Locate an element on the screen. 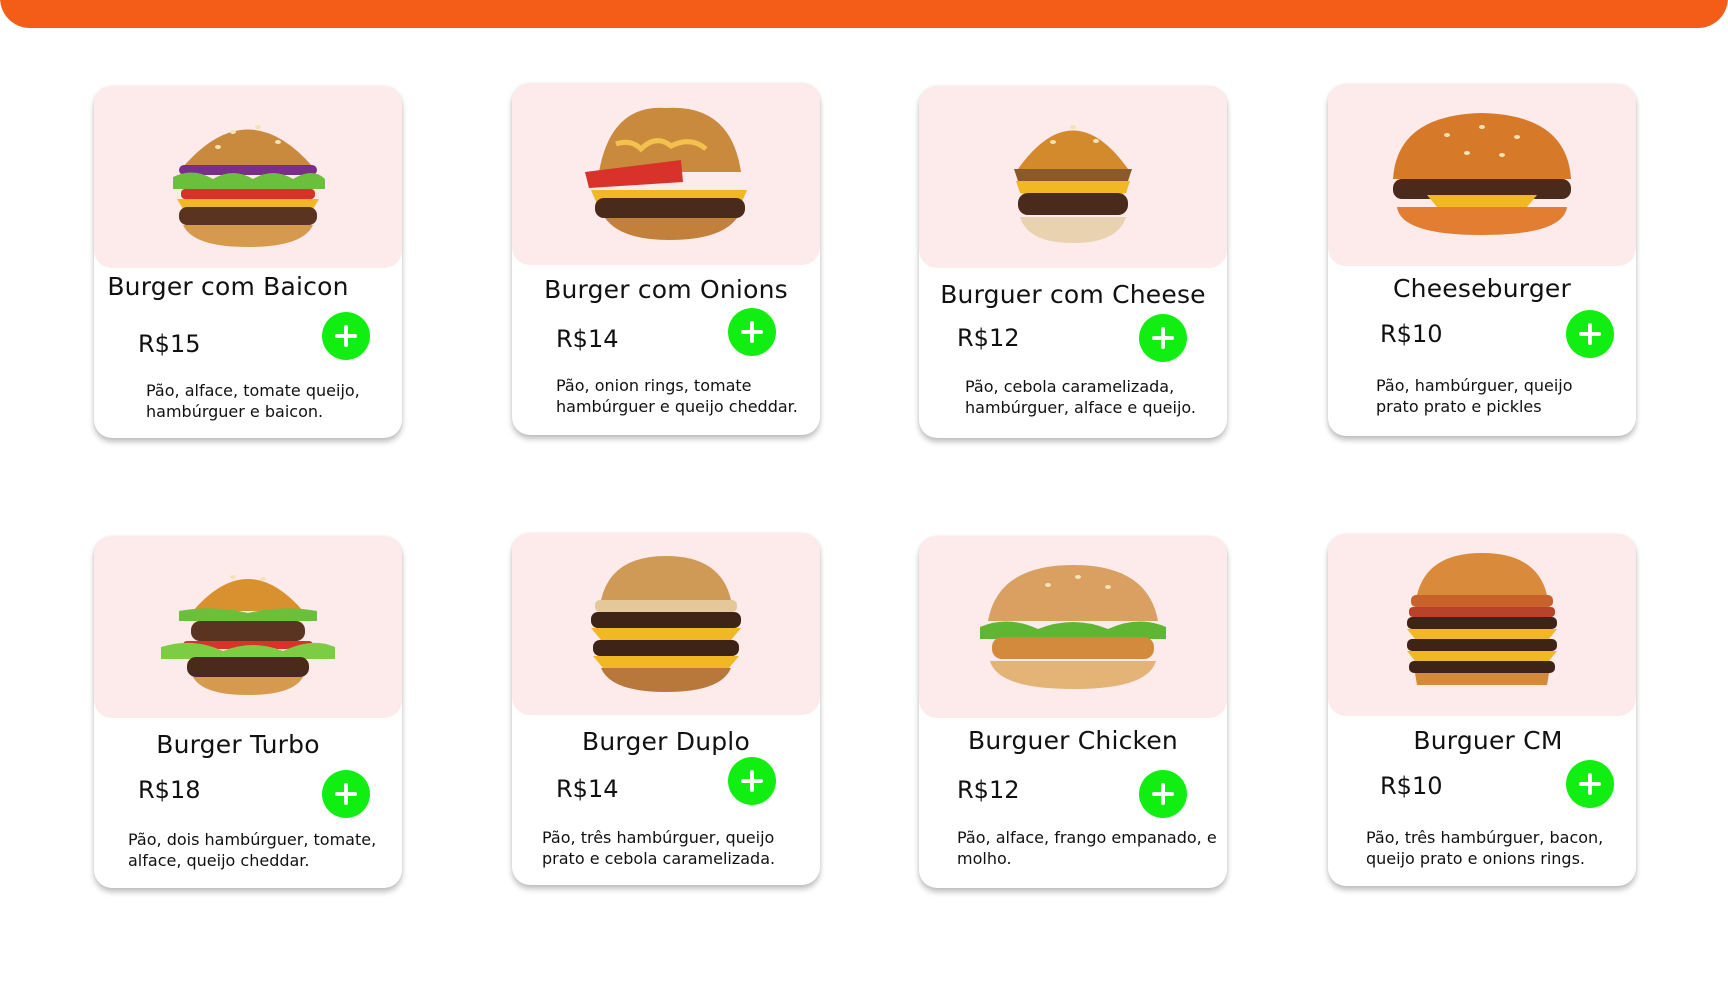 Image resolution: width=1728 pixels, height=990 pixels. product-name: Burguer com Cheese is located at coordinates (1073, 294).